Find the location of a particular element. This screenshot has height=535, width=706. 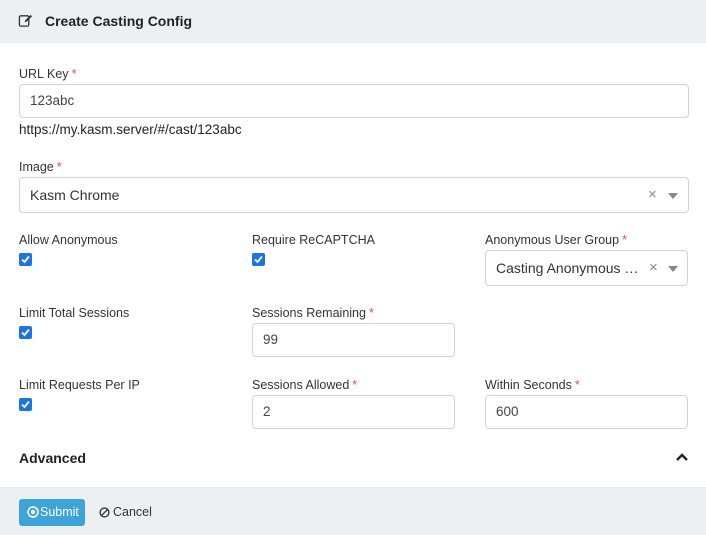

url-key-hint: https://my.kasm.server/#/cast/123abc is located at coordinates (130, 129).